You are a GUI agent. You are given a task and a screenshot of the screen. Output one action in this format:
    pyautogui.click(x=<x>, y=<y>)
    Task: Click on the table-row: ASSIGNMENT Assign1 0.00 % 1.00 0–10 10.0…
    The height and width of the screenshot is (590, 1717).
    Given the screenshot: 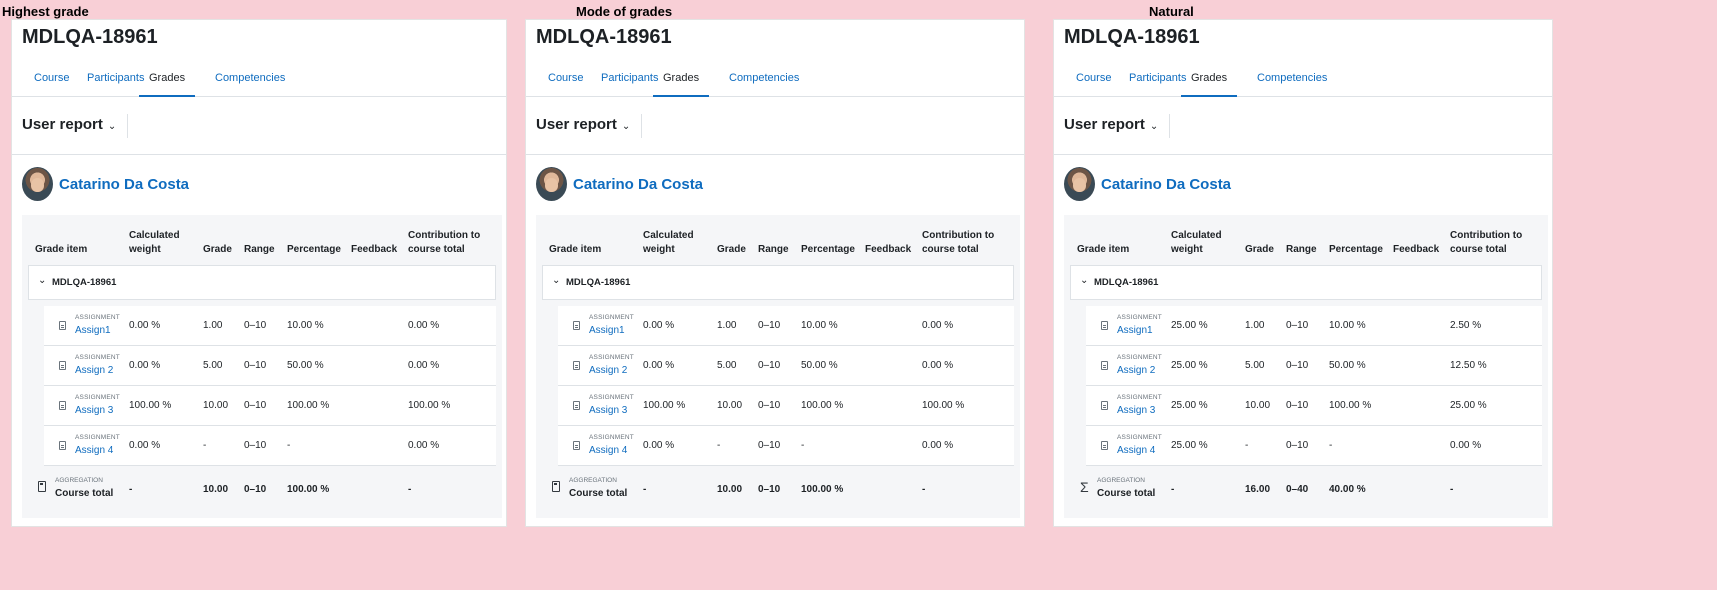 What is the action you would take?
    pyautogui.click(x=270, y=326)
    